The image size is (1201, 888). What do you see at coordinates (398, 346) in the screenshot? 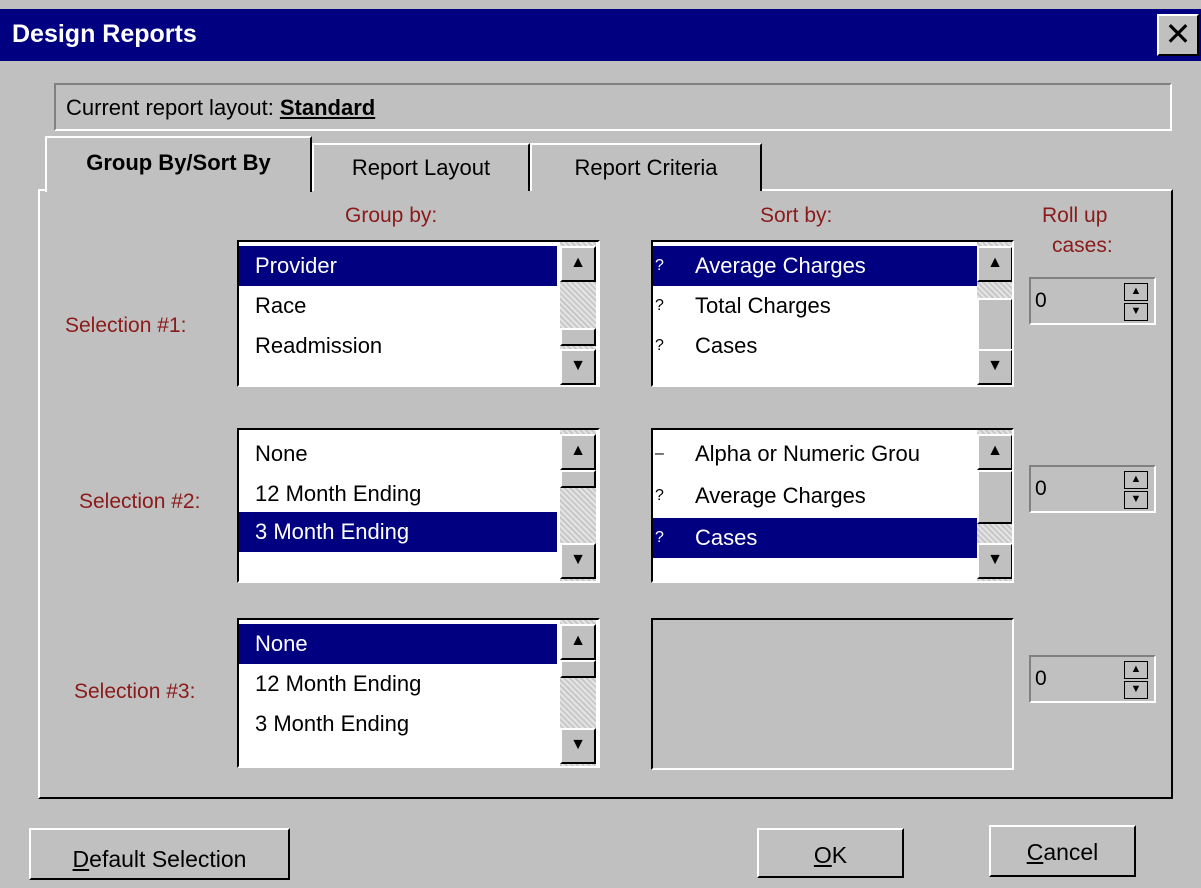
I see `list-item: Readmission` at bounding box center [398, 346].